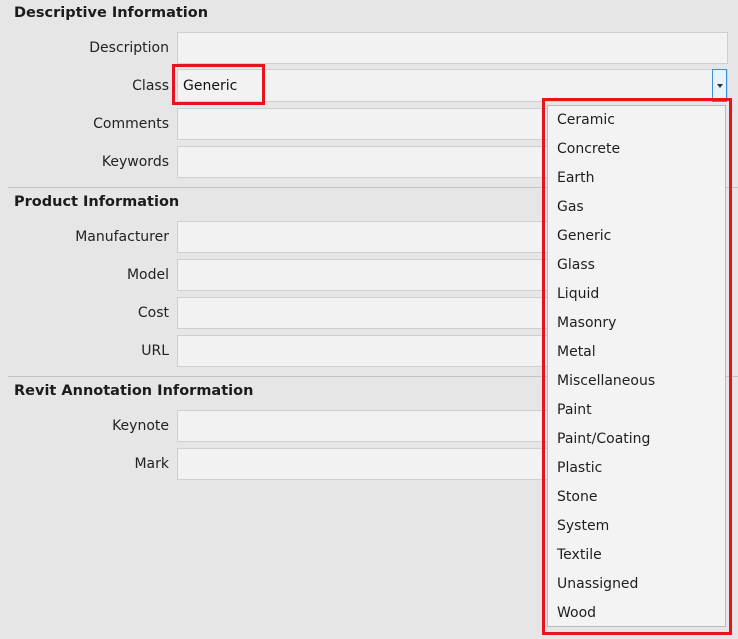  I want to click on class-option-glass: Glass, so click(576, 265).